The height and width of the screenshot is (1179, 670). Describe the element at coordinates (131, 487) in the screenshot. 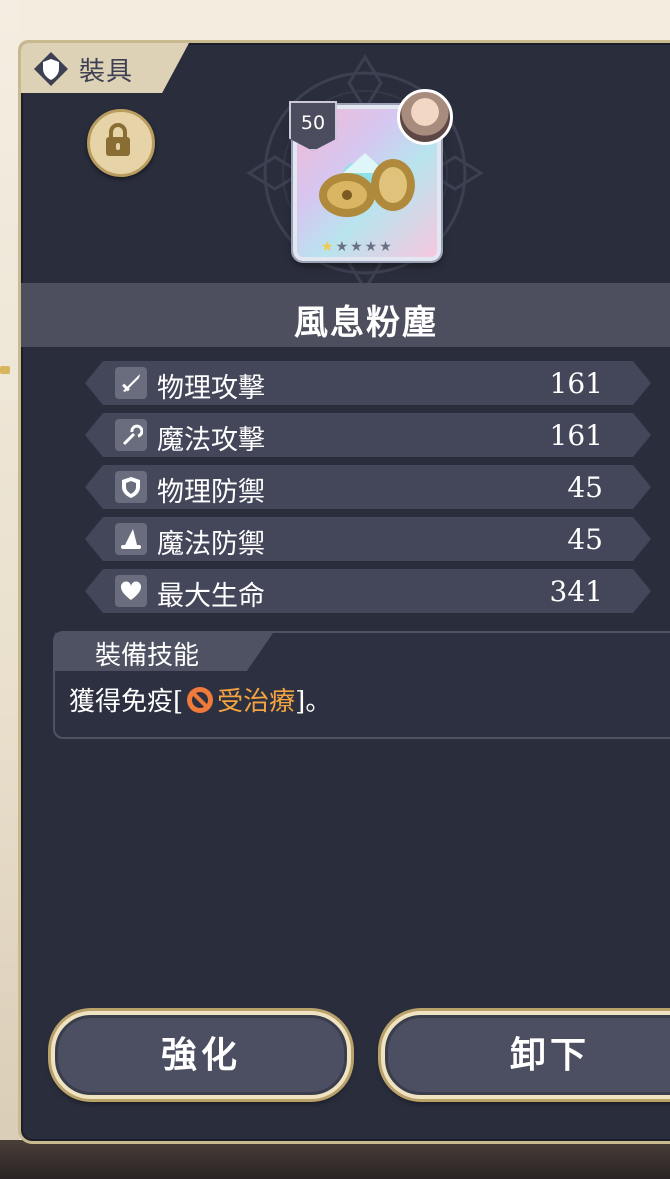

I see `shield-icon` at that location.